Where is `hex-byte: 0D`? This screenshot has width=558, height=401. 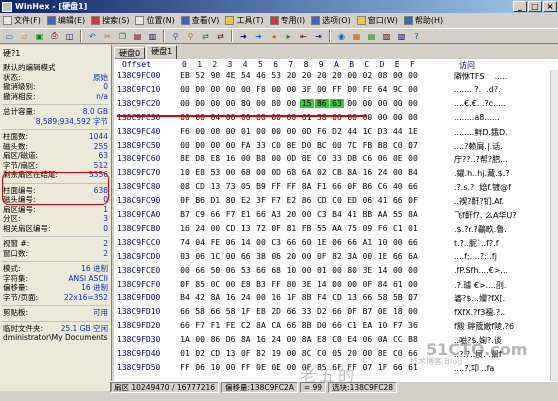 hex-byte: 0D is located at coordinates (276, 172).